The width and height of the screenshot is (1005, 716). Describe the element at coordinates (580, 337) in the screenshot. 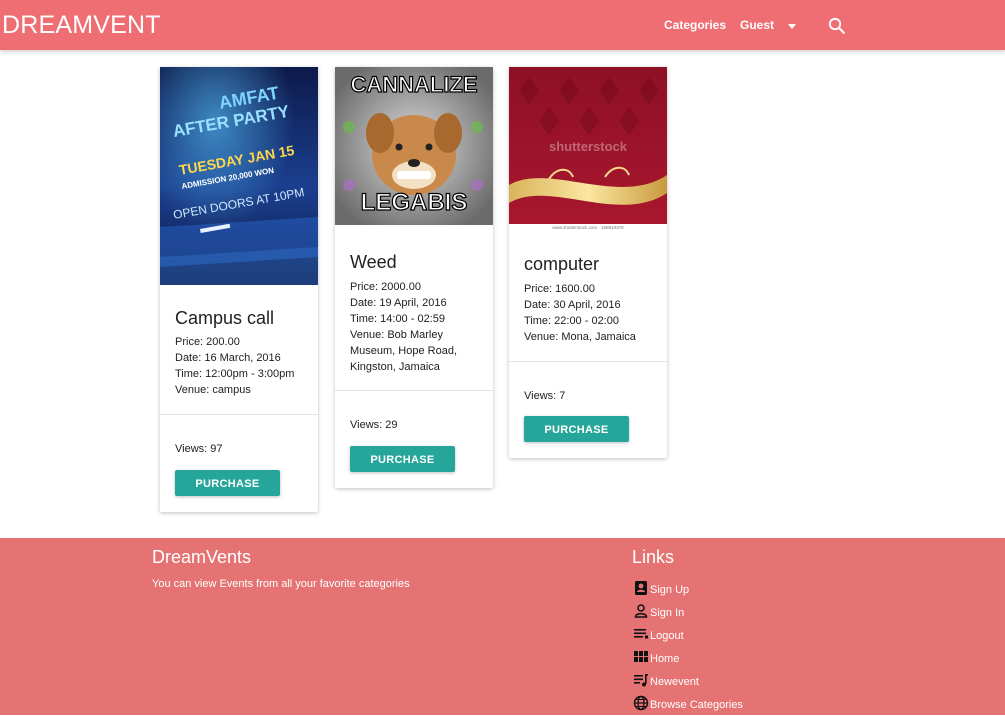

I see `event-venue: Venue: Mona, Jamaica` at that location.